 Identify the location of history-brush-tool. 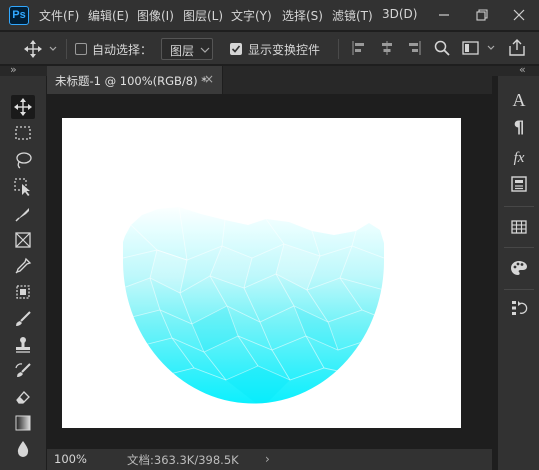
(23, 371).